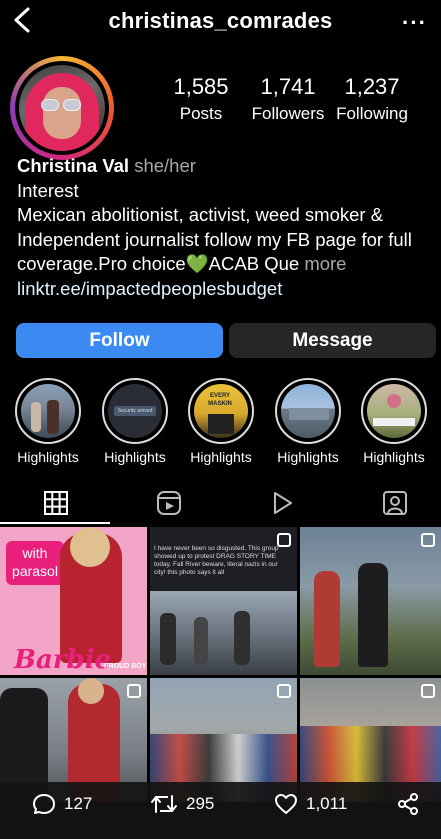  I want to click on profile-username: christinas_comrades, so click(220, 20).